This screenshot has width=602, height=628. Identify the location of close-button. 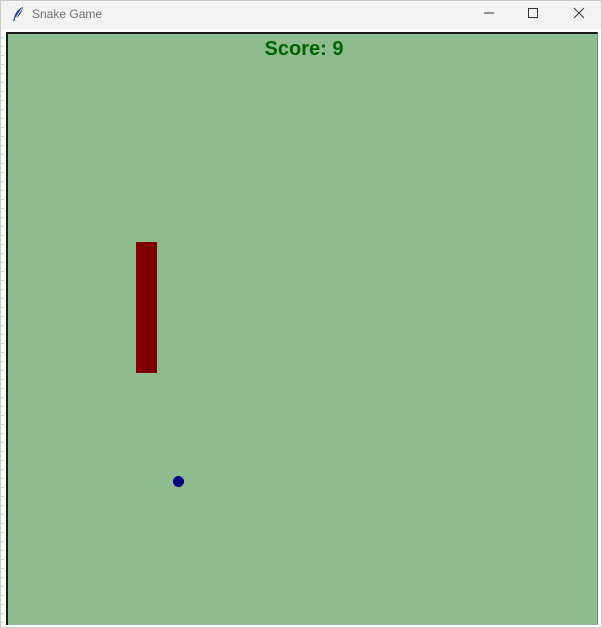
(579, 15).